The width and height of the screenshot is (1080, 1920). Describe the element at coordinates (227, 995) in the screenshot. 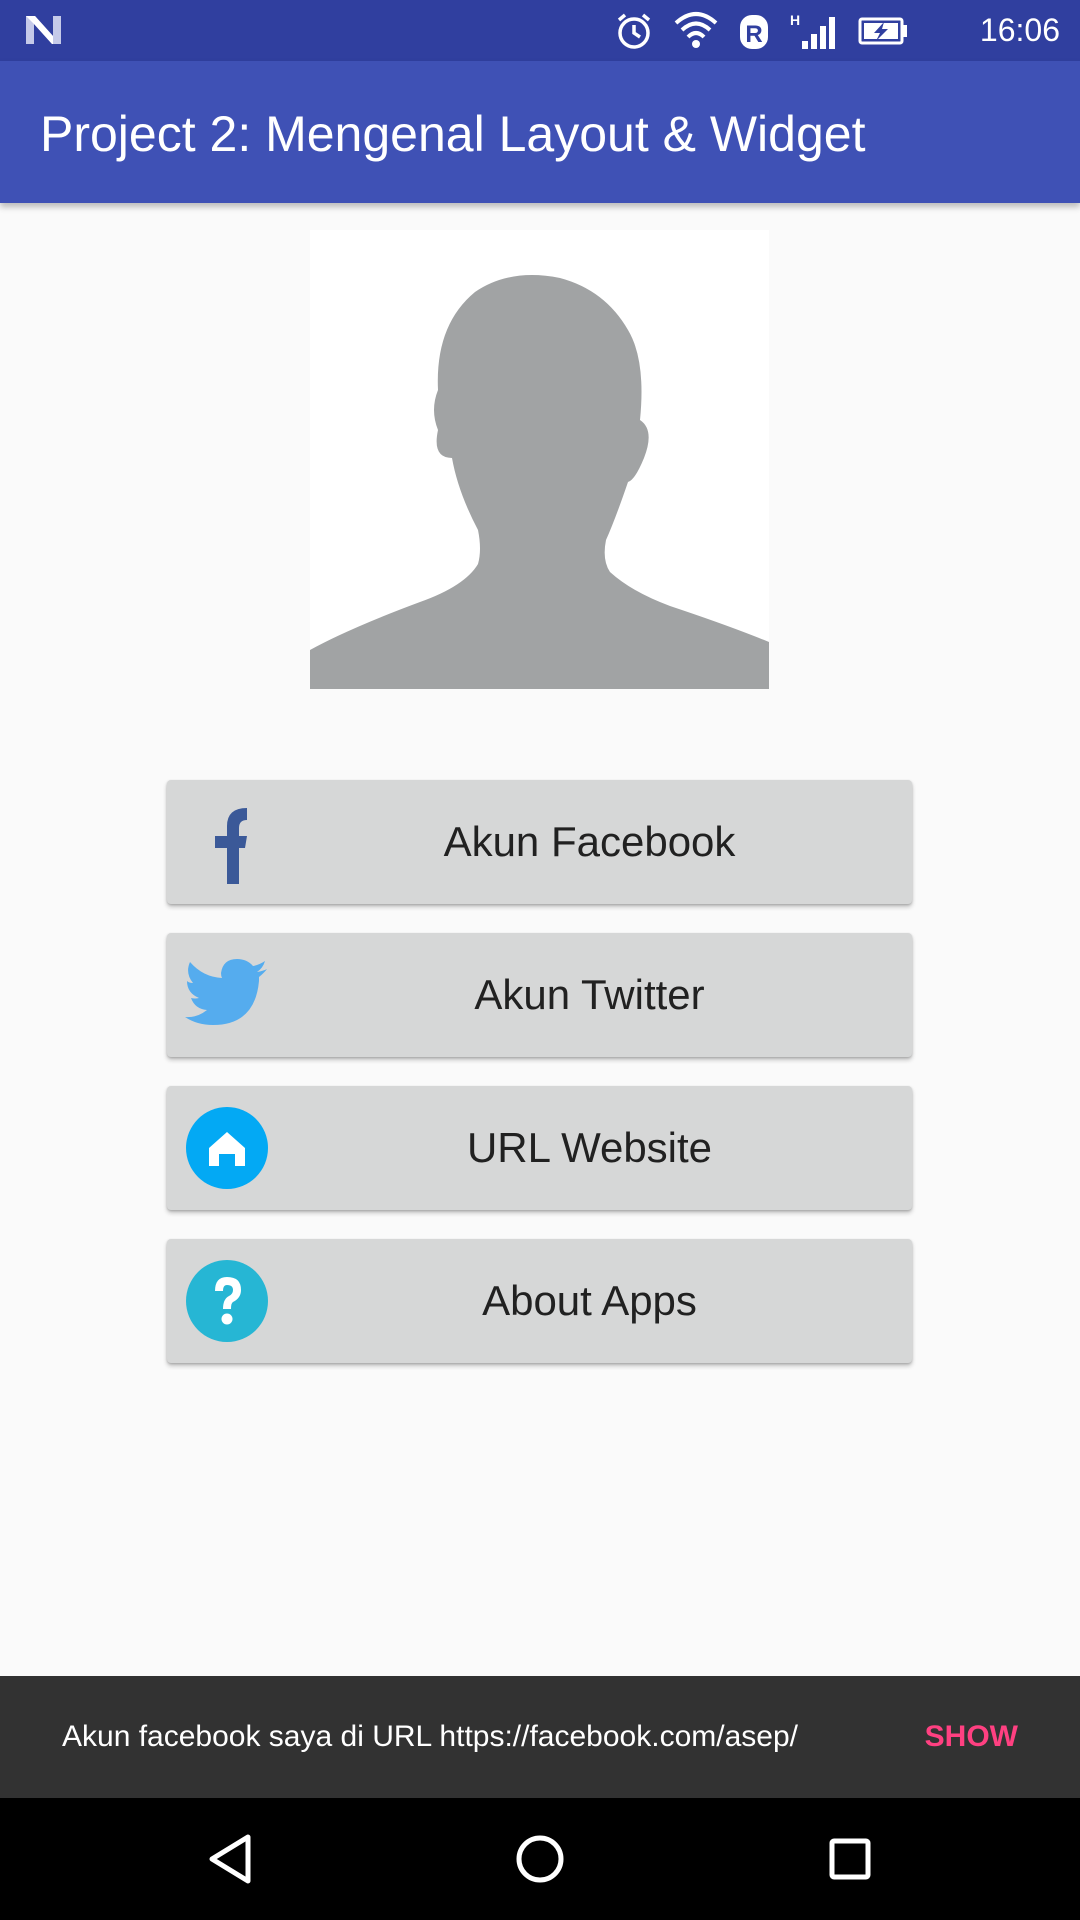

I see `twitter-bird-icon` at that location.